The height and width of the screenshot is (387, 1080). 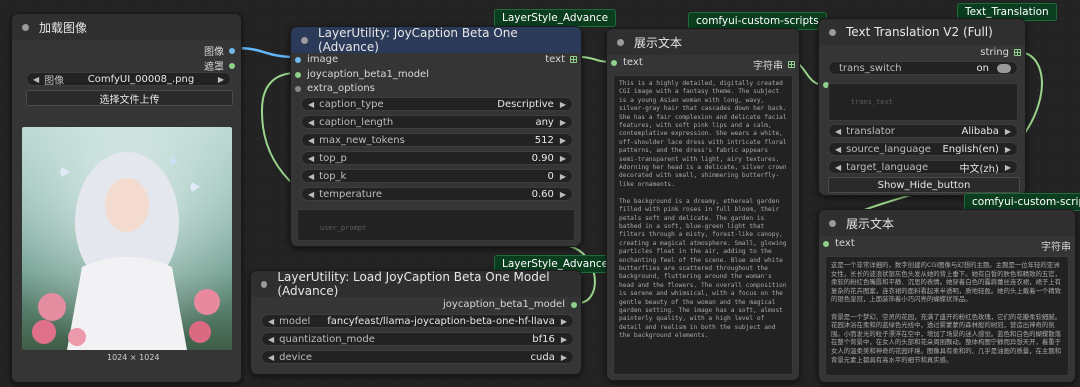 What do you see at coordinates (126, 27) in the screenshot?
I see `node-header: 加载图像` at bounding box center [126, 27].